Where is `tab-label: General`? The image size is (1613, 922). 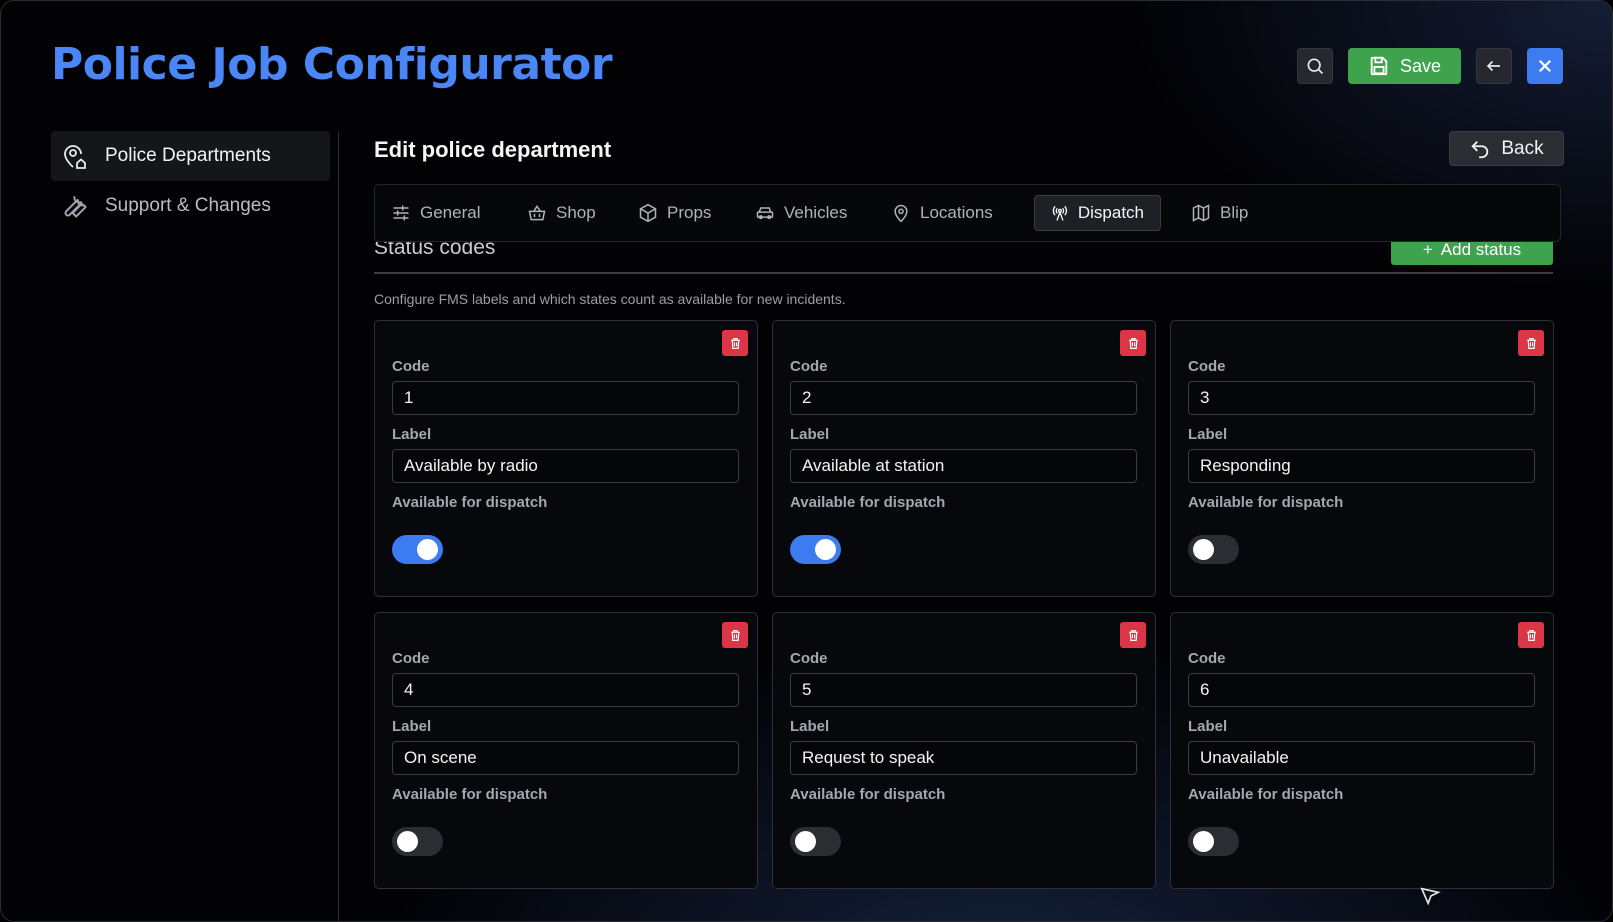 tab-label: General is located at coordinates (450, 212).